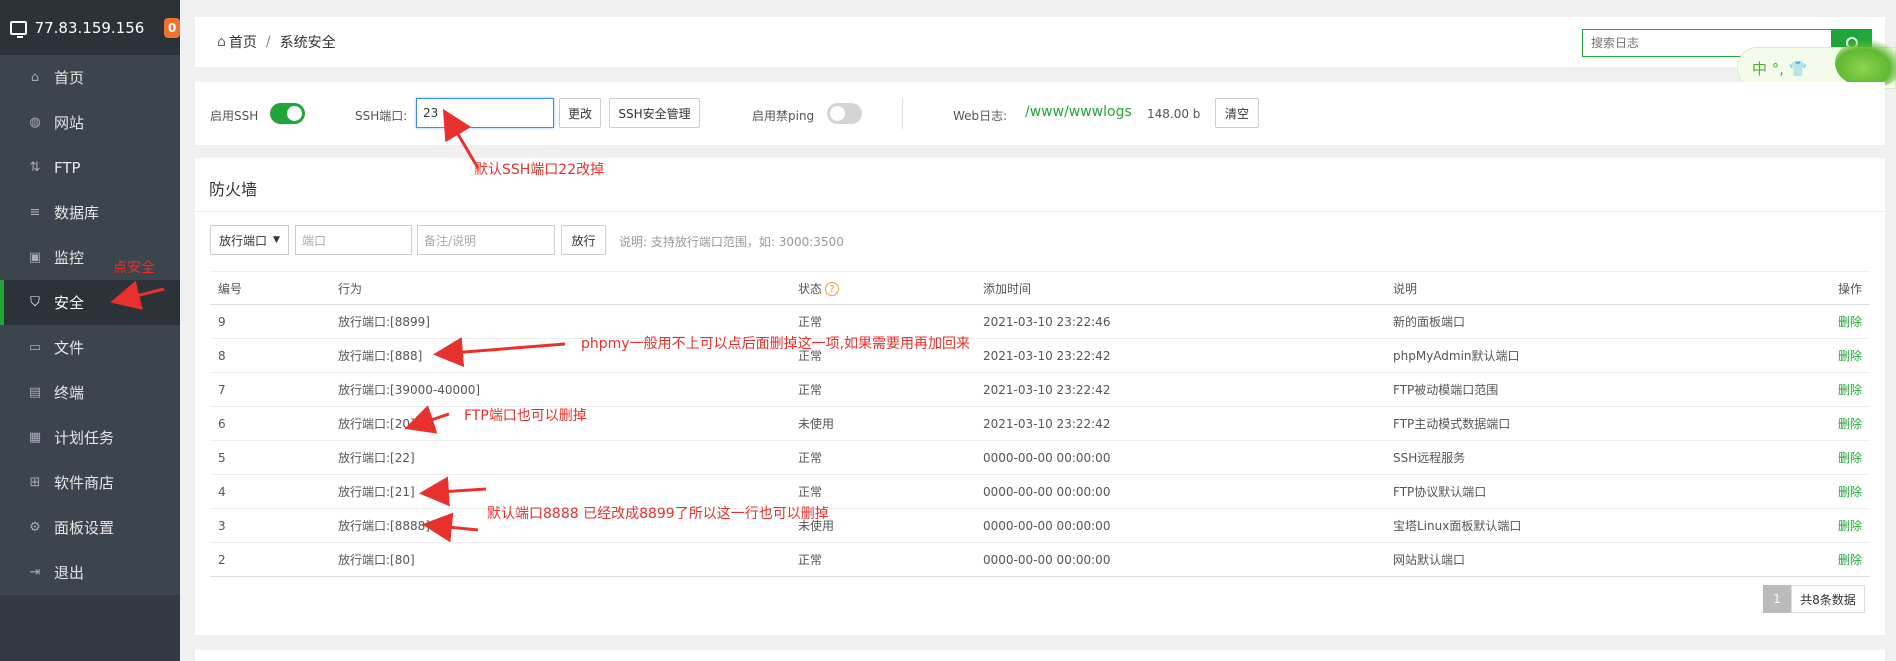 This screenshot has height=661, width=1896. Describe the element at coordinates (35, 392) in the screenshot. I see `terminal-icon: ▤` at that location.